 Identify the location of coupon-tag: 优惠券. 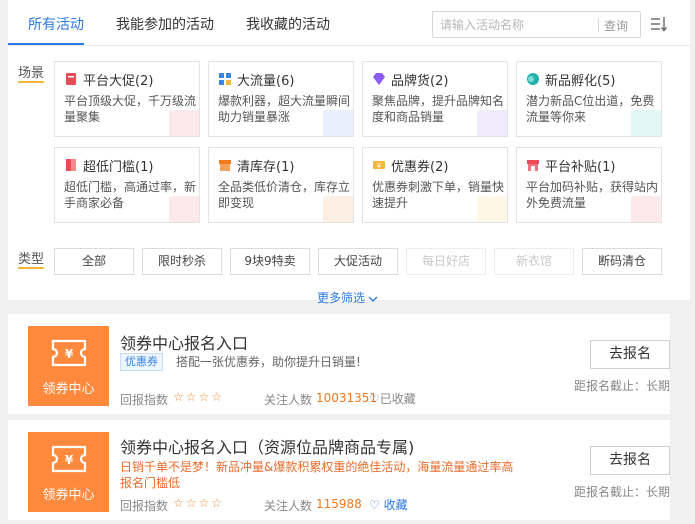
(141, 362).